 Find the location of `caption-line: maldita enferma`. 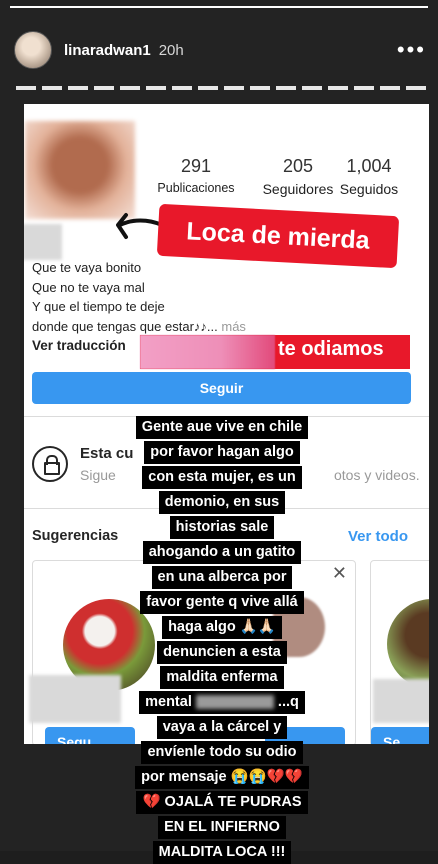

caption-line: maldita enferma is located at coordinates (222, 677).